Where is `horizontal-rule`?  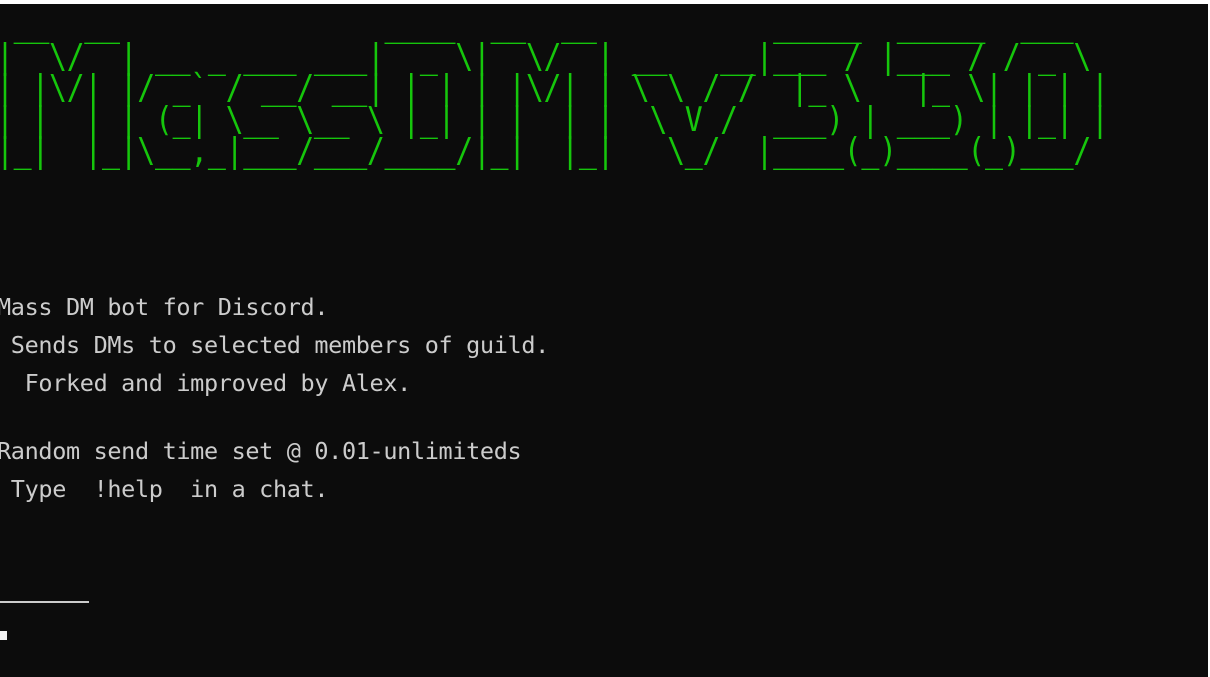
horizontal-rule is located at coordinates (44, 602).